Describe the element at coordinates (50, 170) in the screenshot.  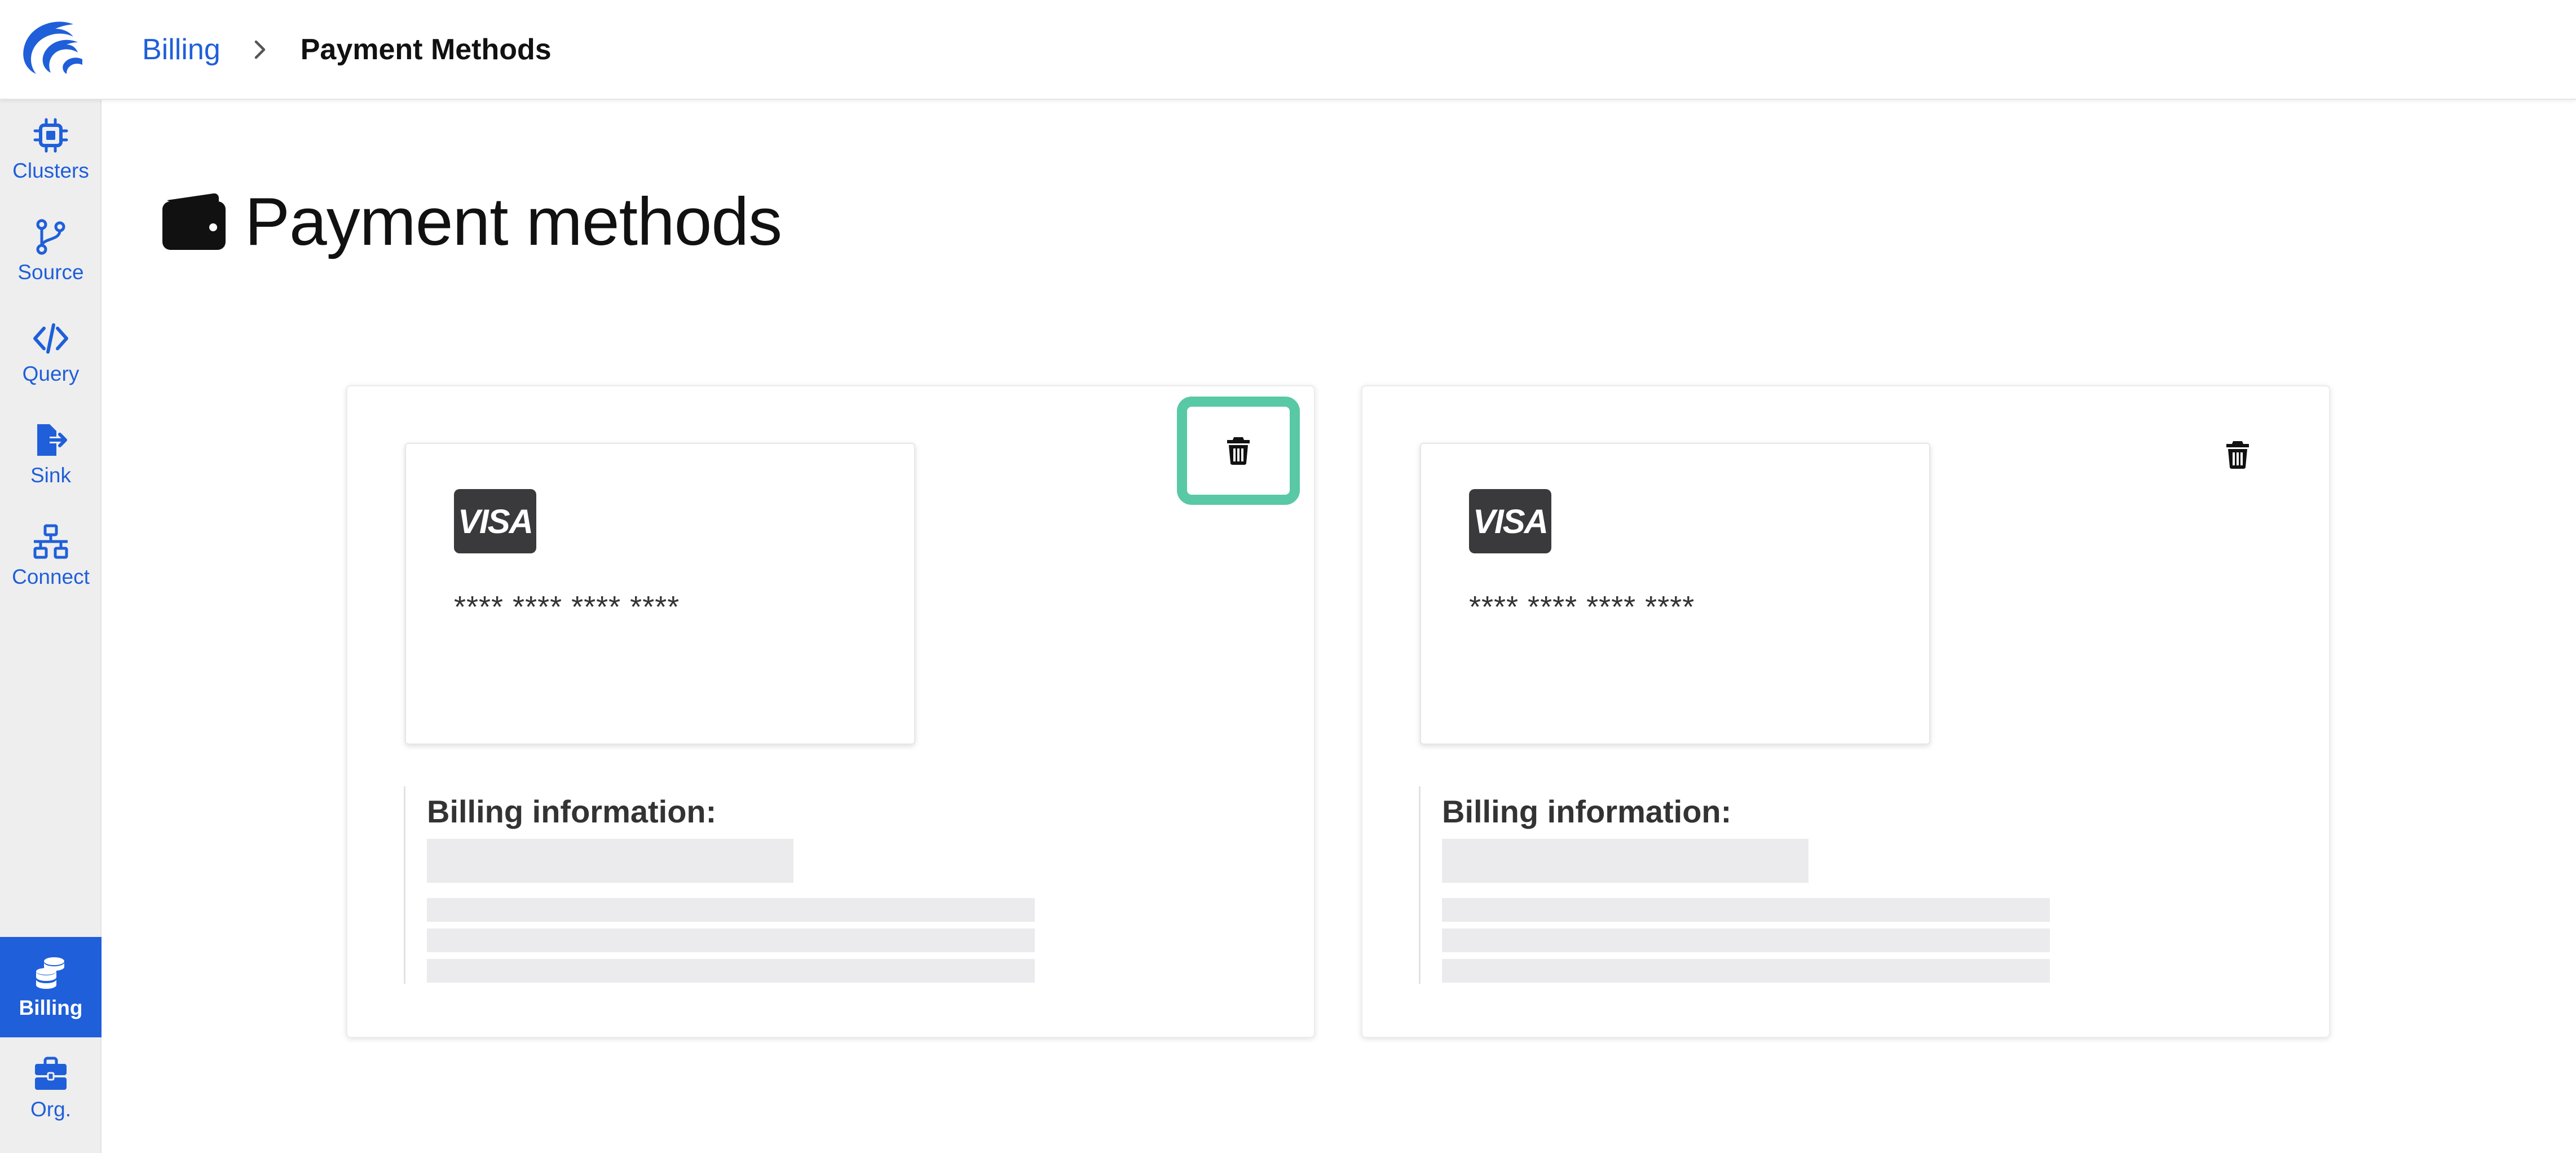
I see `sidebar-item-label: Clusters` at that location.